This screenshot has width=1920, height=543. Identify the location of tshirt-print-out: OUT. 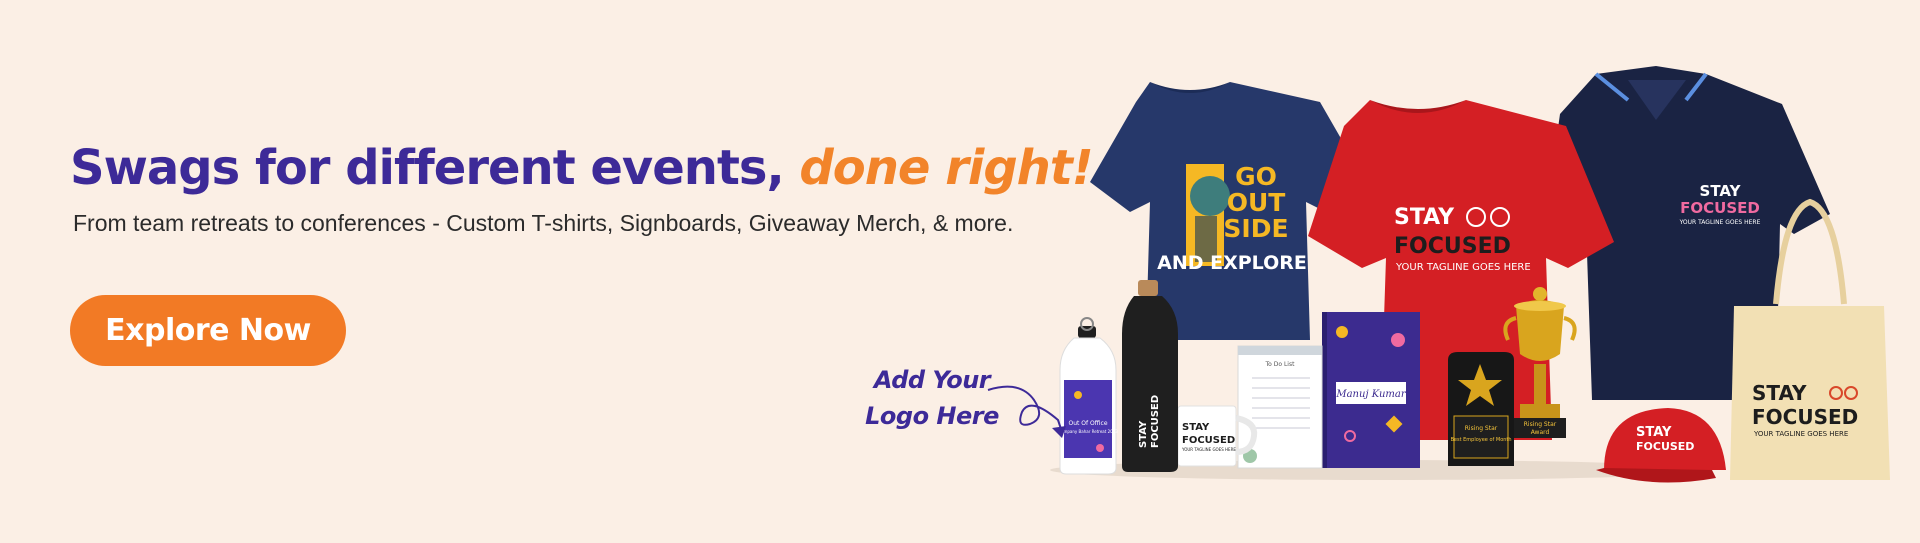
(1256, 202).